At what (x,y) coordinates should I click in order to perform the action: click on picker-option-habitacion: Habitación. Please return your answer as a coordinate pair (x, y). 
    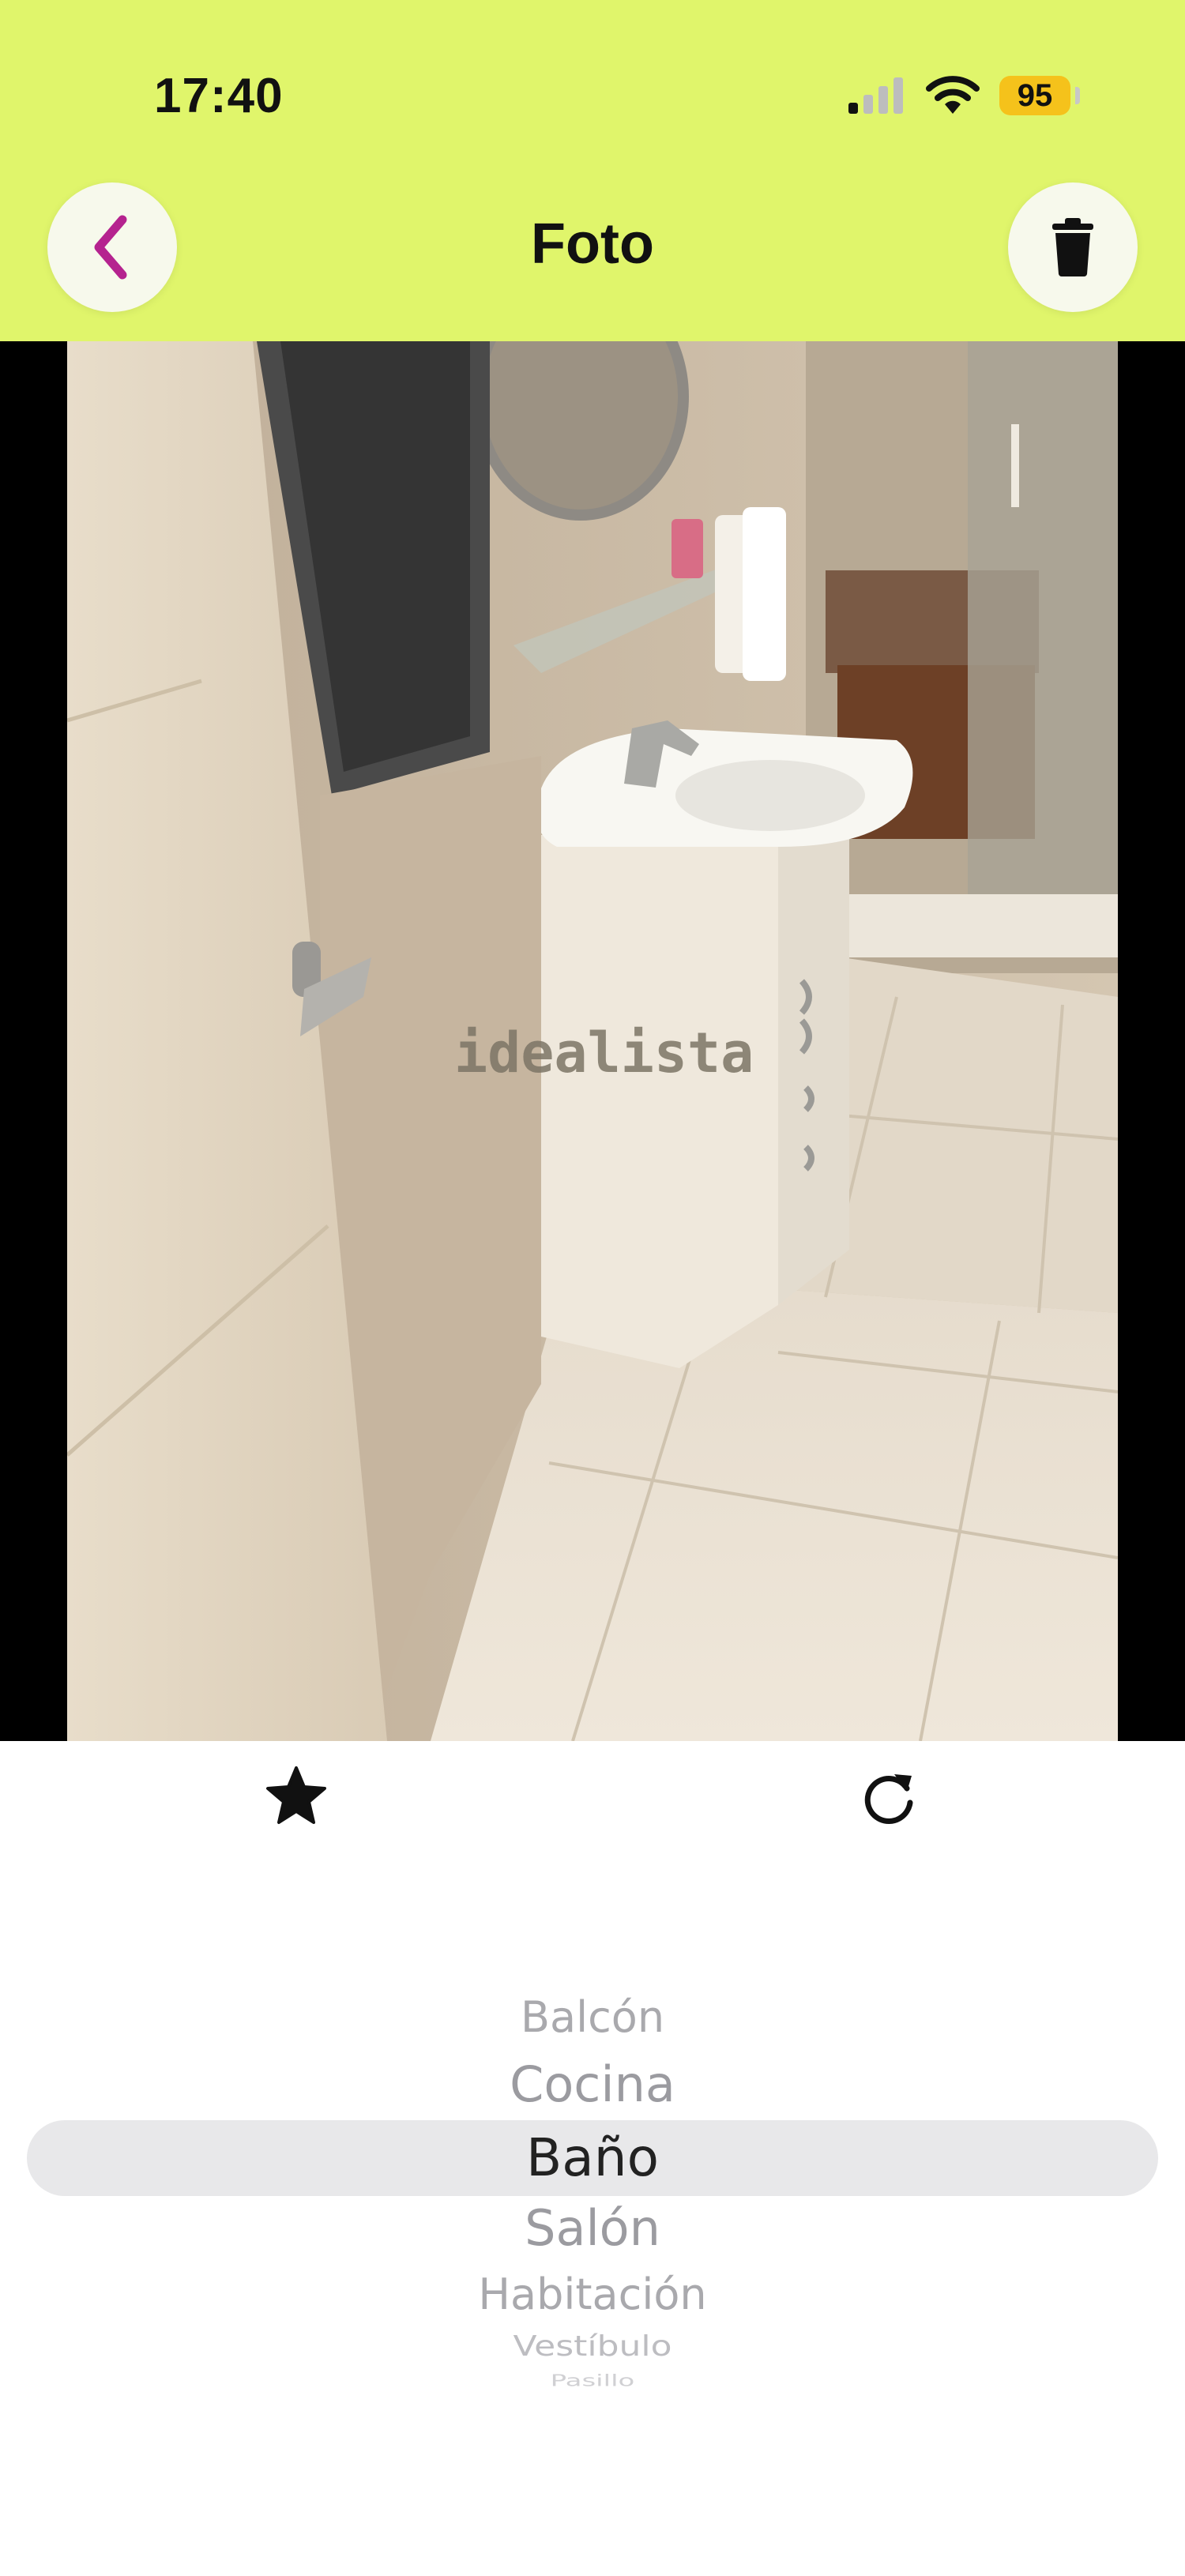
    Looking at the image, I should click on (592, 2294).